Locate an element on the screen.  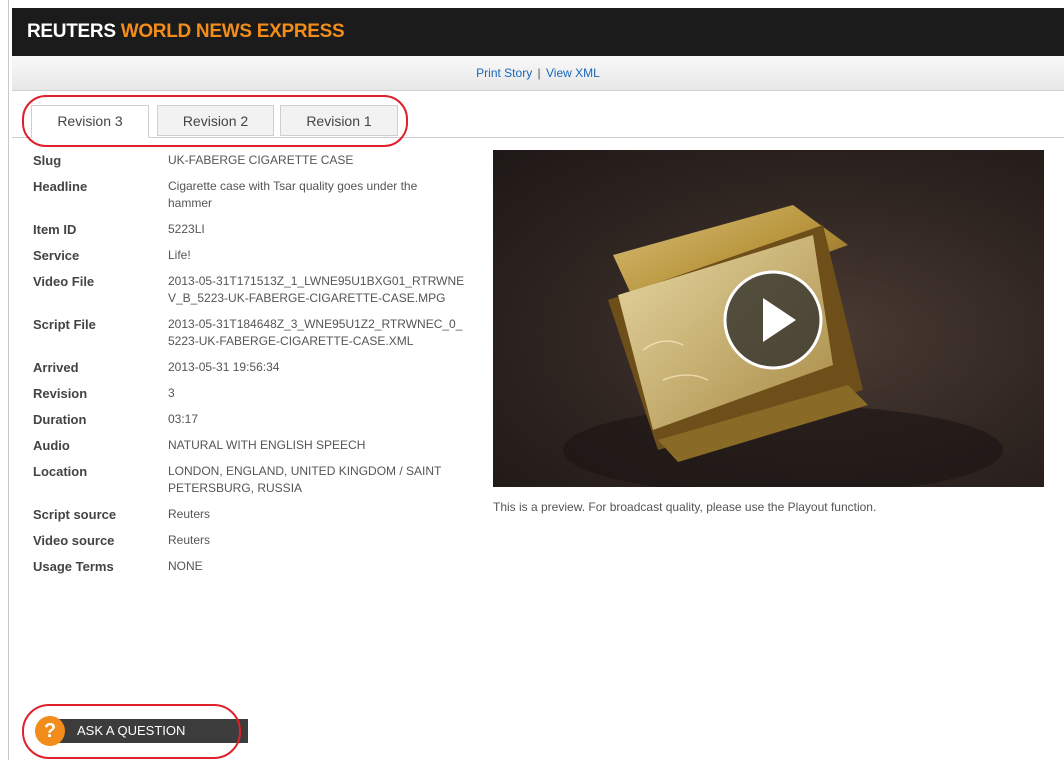
print-story-link: Print Story is located at coordinates (504, 73).